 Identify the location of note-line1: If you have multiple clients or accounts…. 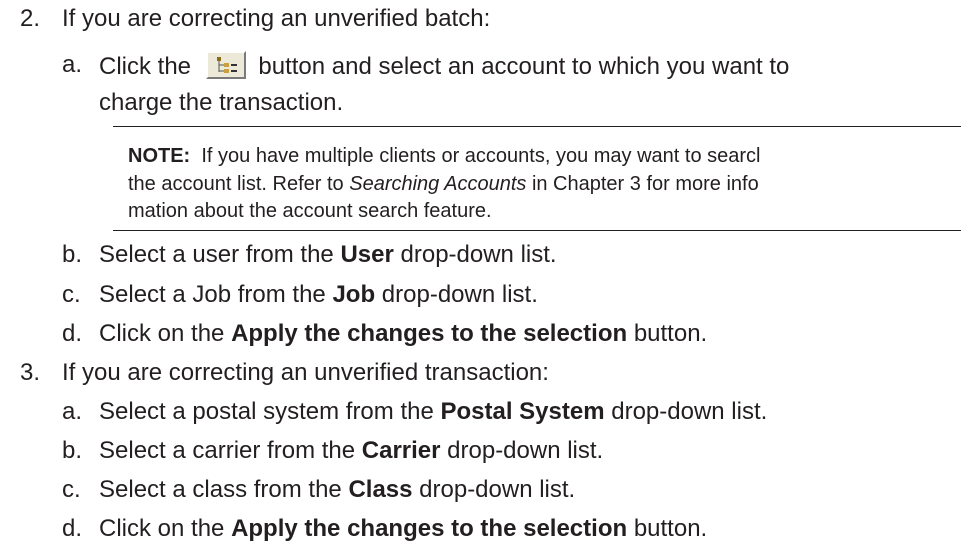
(481, 156).